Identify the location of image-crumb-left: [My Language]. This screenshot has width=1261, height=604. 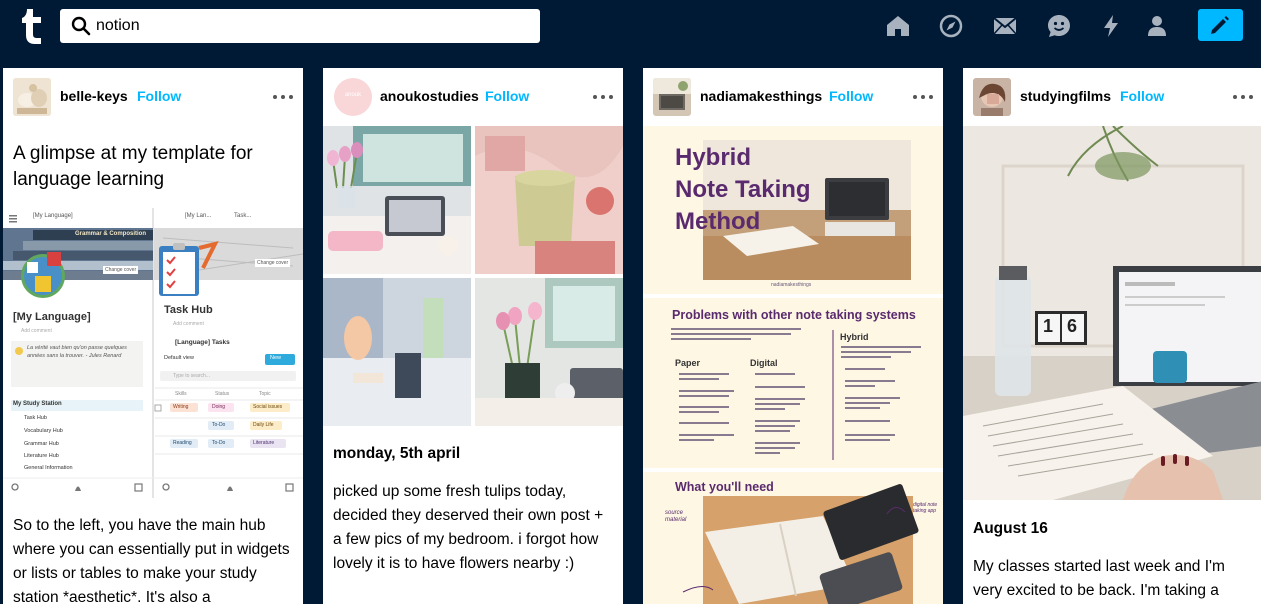
(53, 216).